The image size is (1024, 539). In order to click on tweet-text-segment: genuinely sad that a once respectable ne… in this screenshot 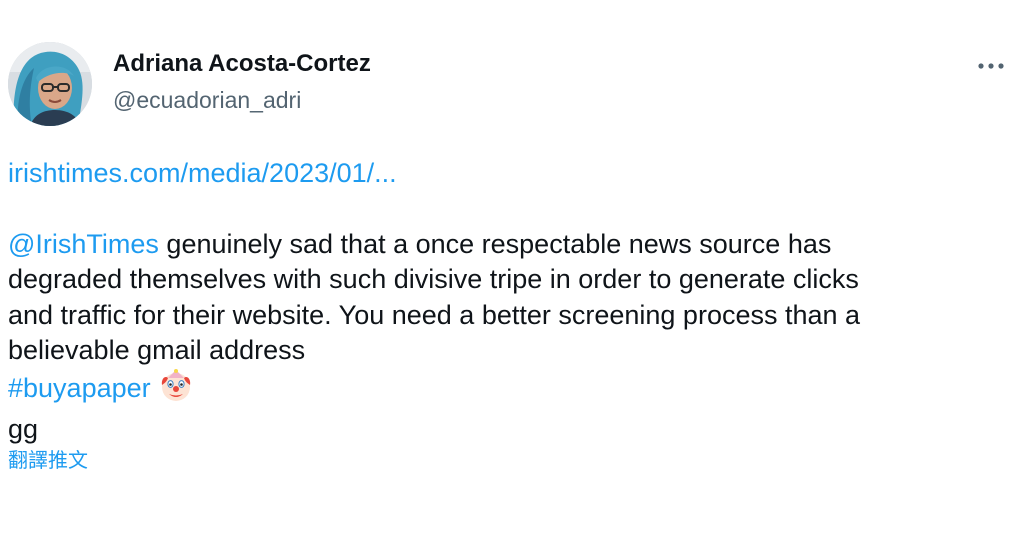, I will do `click(495, 244)`.